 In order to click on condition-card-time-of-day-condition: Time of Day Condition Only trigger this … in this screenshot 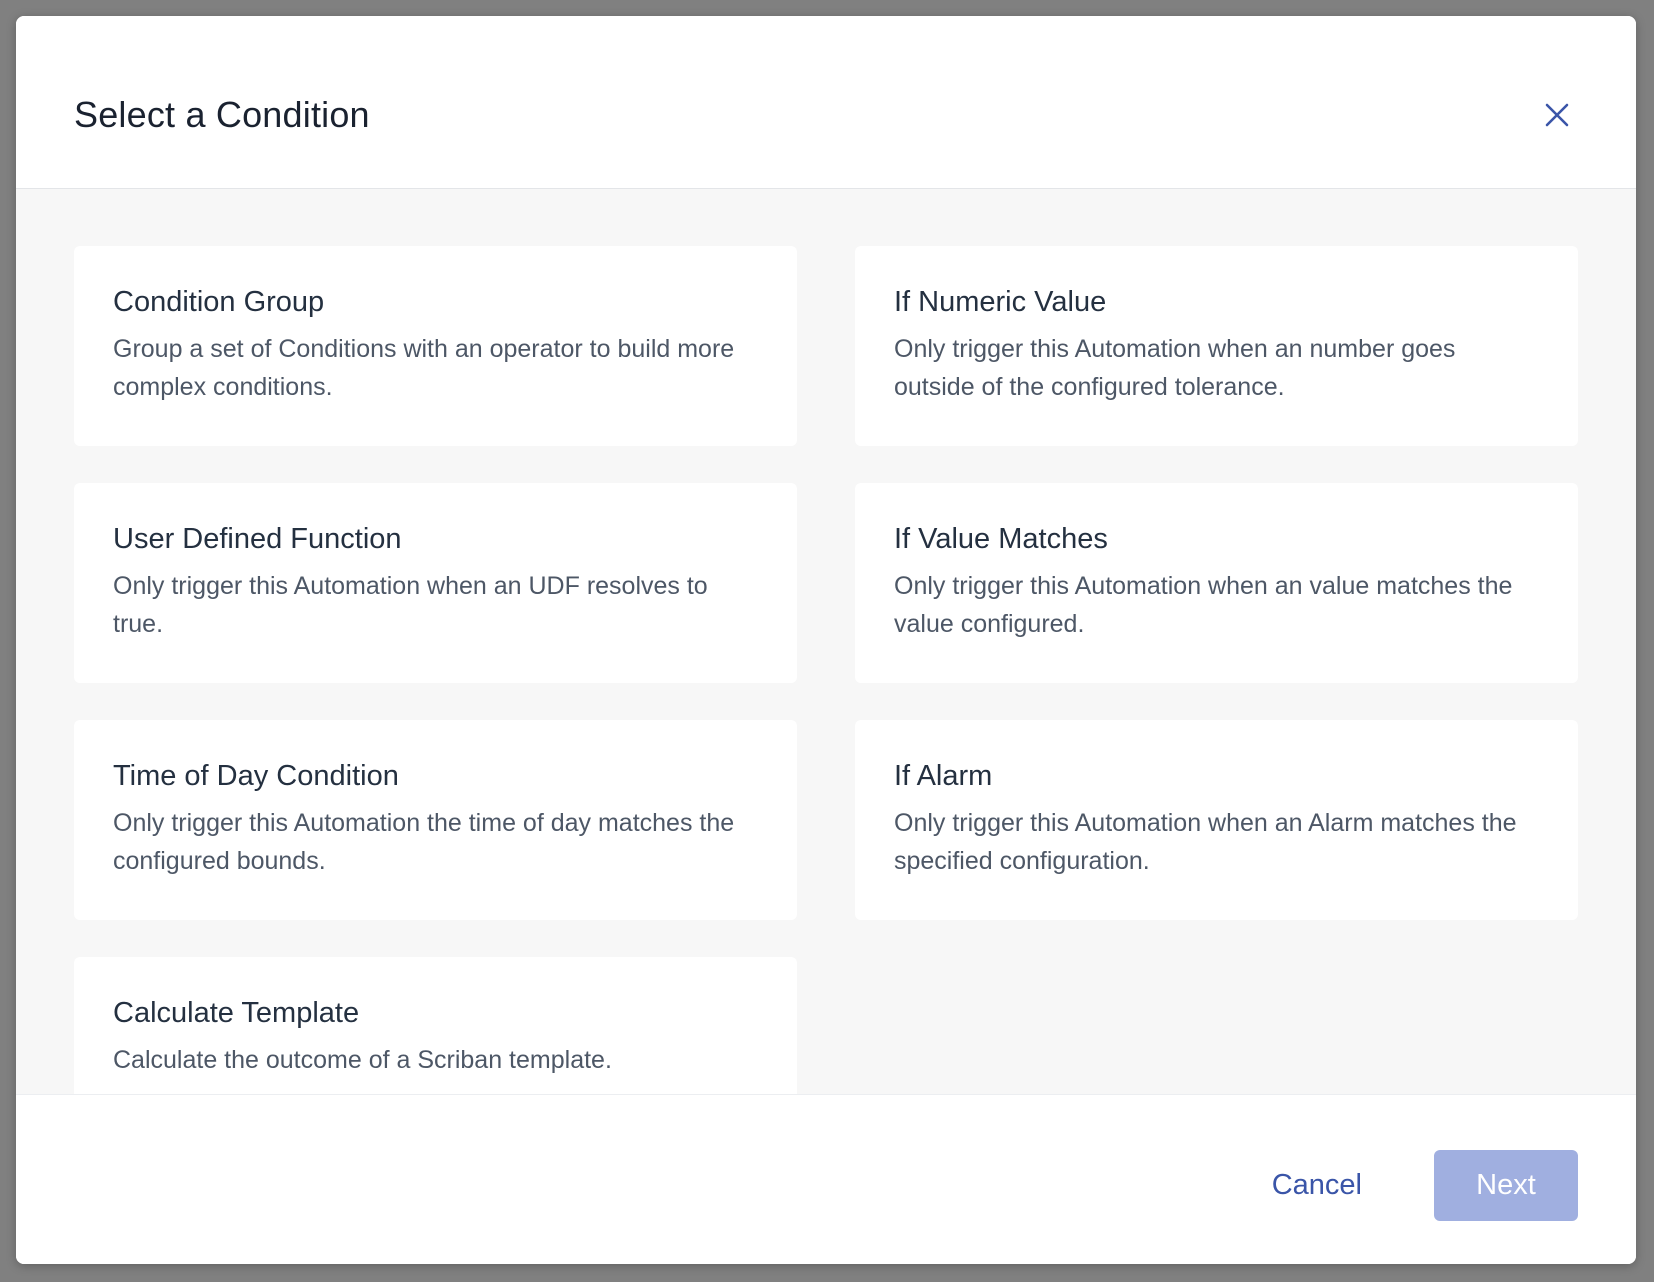, I will do `click(435, 820)`.